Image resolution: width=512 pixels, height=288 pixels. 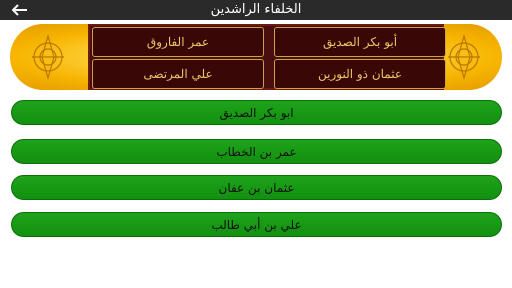 What do you see at coordinates (256, 112) in the screenshot?
I see `caliph-button-abu-bakr: ابو بكر الصديق` at bounding box center [256, 112].